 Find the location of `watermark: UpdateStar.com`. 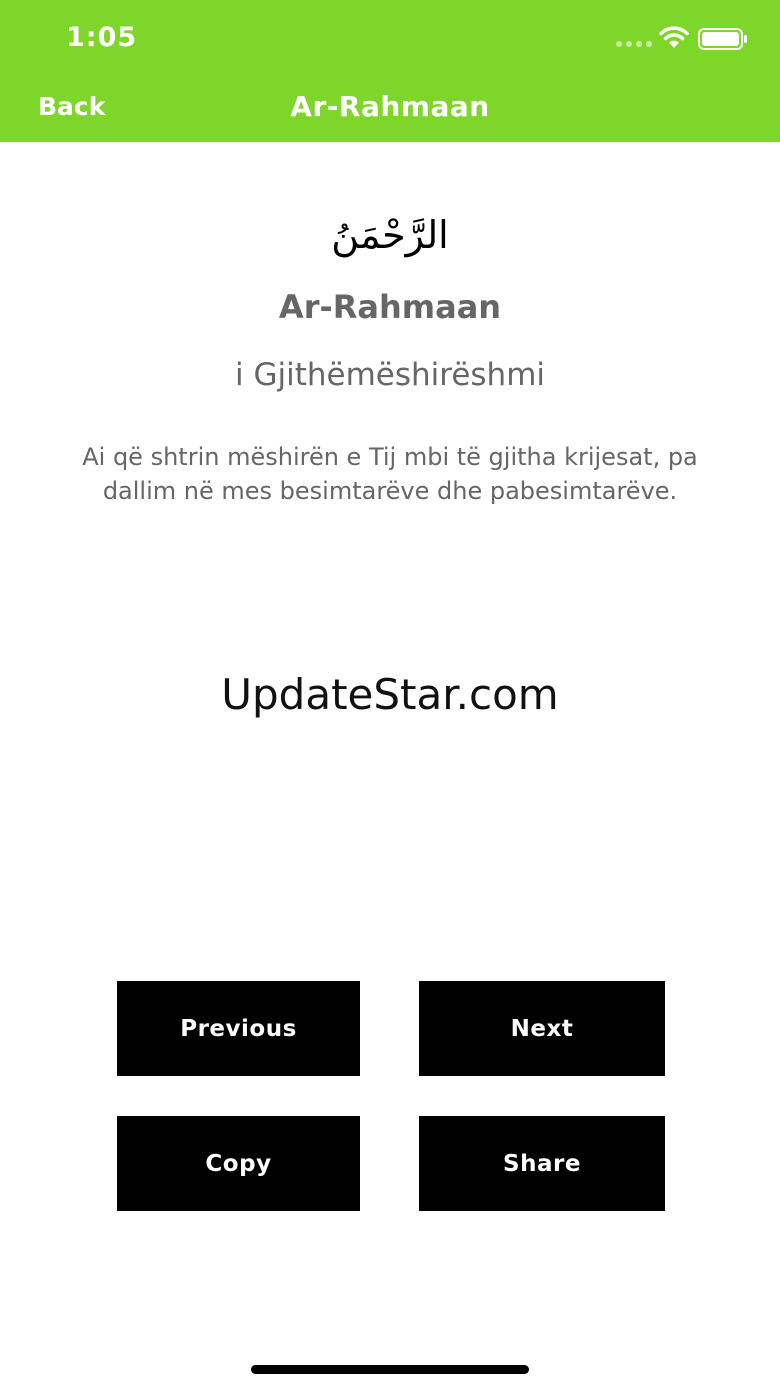

watermark: UpdateStar.com is located at coordinates (390, 694).